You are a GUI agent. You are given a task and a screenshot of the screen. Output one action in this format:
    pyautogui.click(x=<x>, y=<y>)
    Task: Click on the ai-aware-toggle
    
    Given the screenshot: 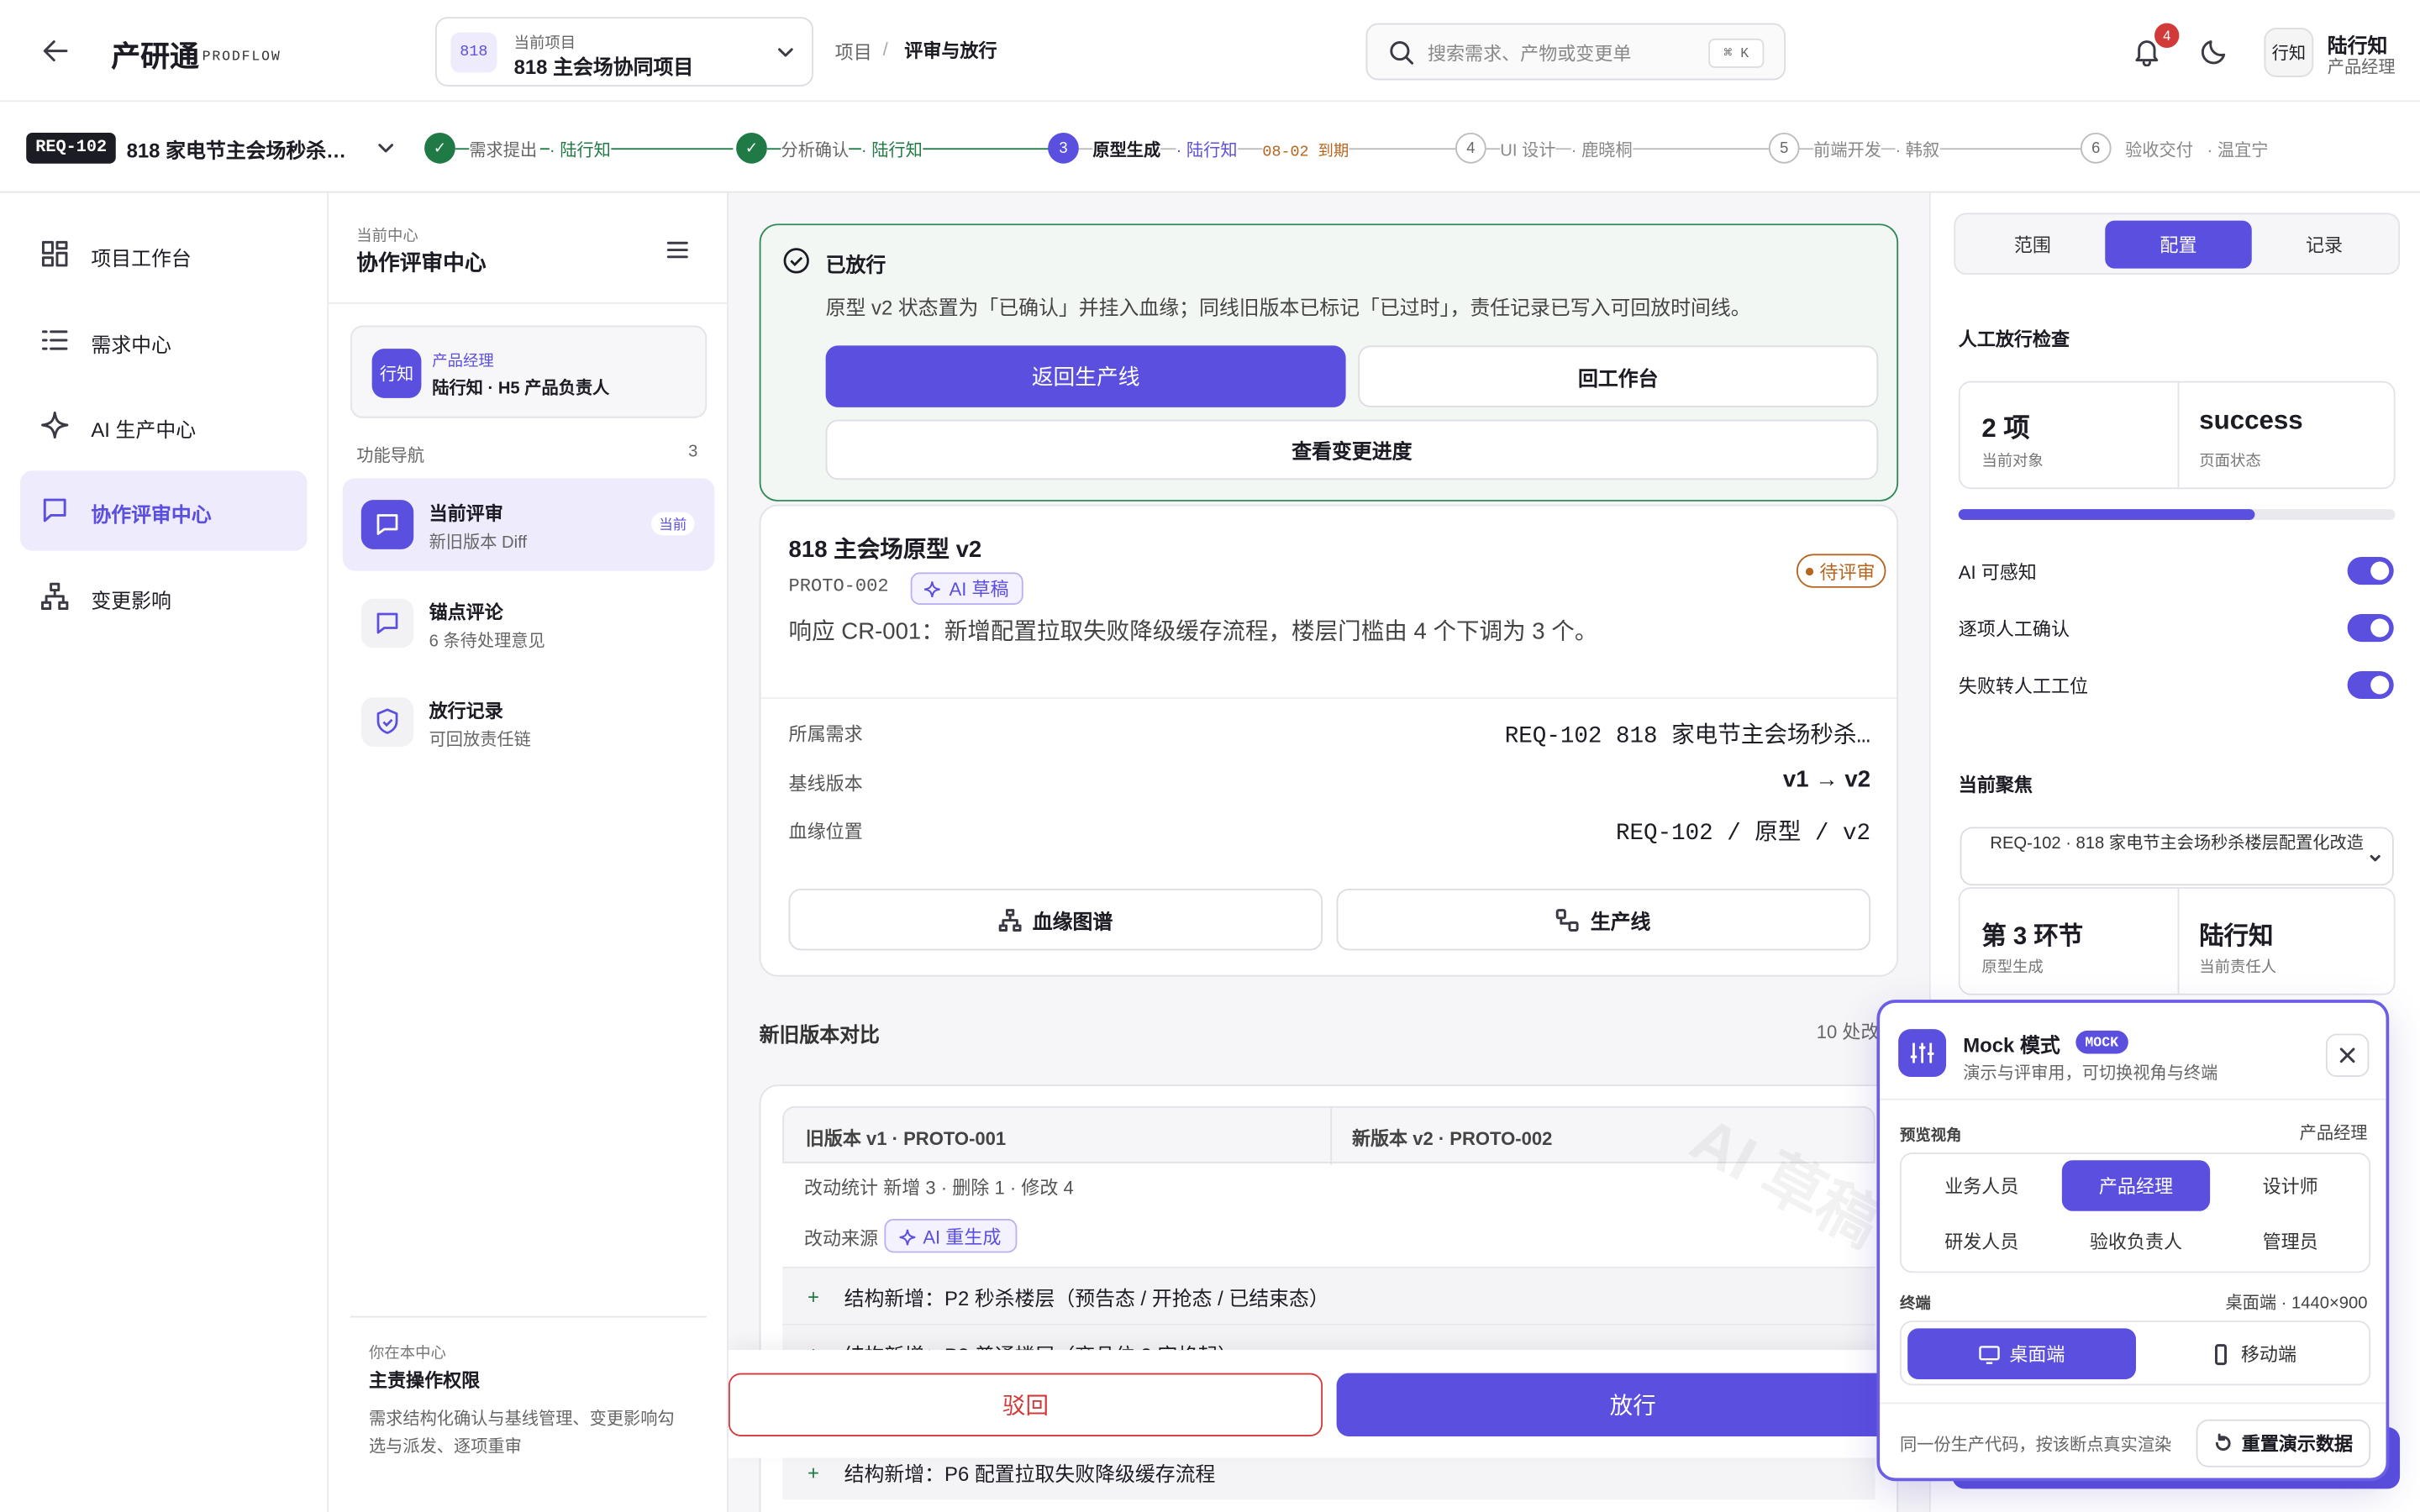 What is the action you would take?
    pyautogui.click(x=2370, y=571)
    